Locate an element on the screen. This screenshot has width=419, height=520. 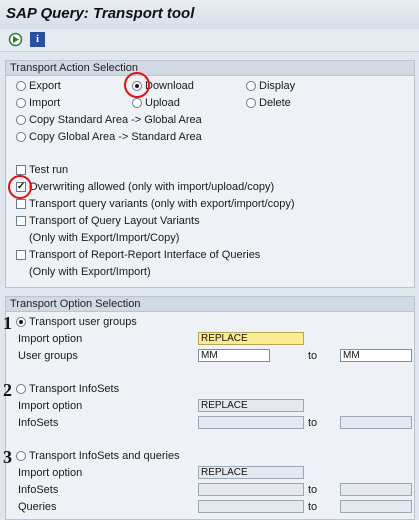
user-groups-import-option-field: REPLACE is located at coordinates (251, 338).